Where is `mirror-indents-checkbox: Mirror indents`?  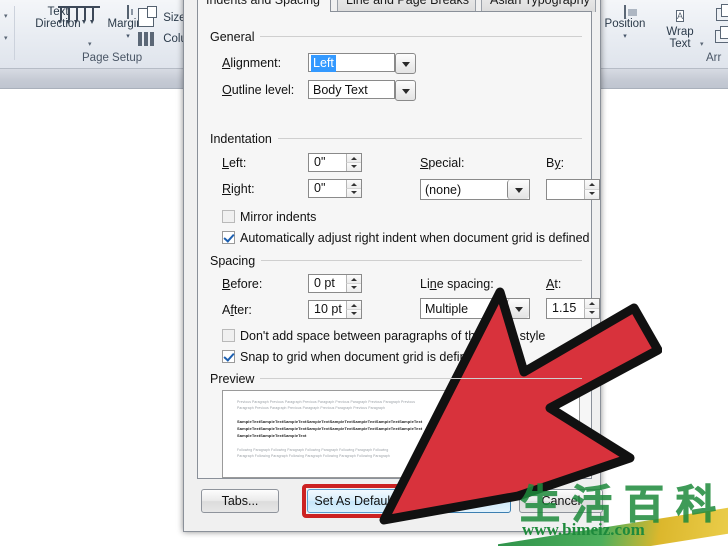 mirror-indents-checkbox: Mirror indents is located at coordinates (269, 217).